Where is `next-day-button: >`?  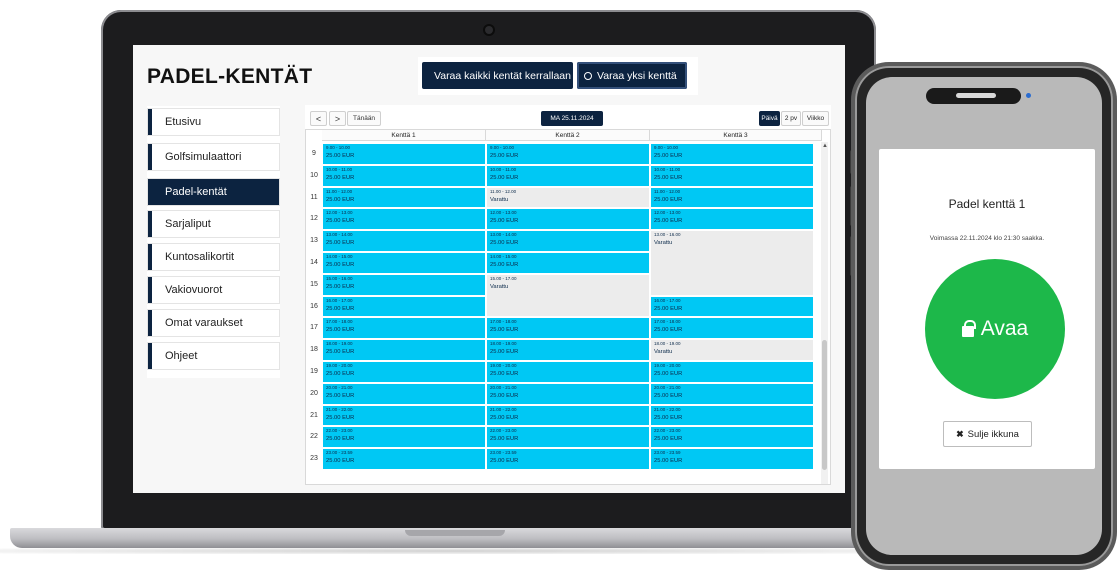 next-day-button: > is located at coordinates (337, 118).